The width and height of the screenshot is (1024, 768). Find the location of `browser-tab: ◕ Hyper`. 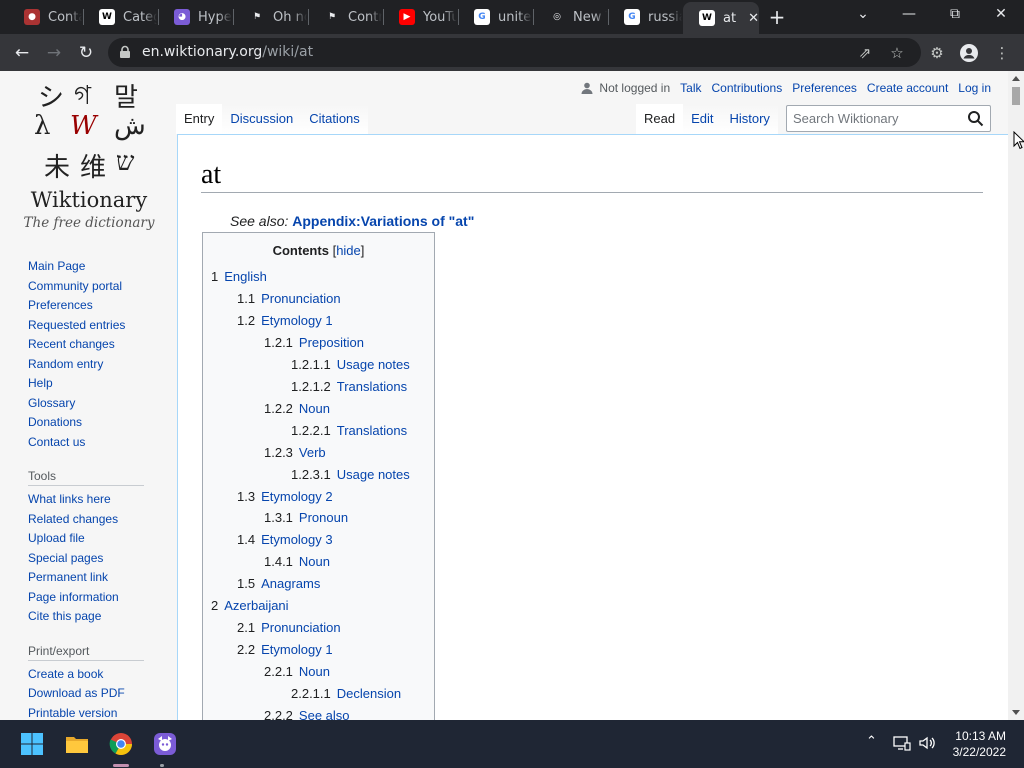

browser-tab: ◕ Hyper is located at coordinates (195, 17).